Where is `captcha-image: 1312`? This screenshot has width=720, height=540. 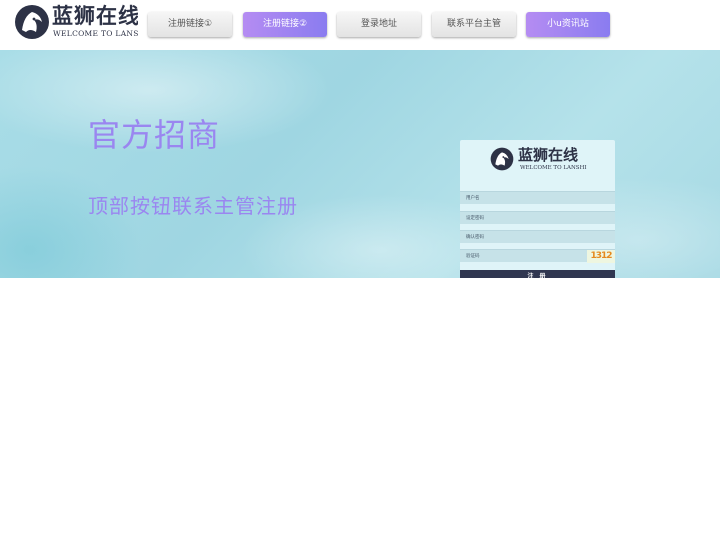
captcha-image: 1312 is located at coordinates (601, 256).